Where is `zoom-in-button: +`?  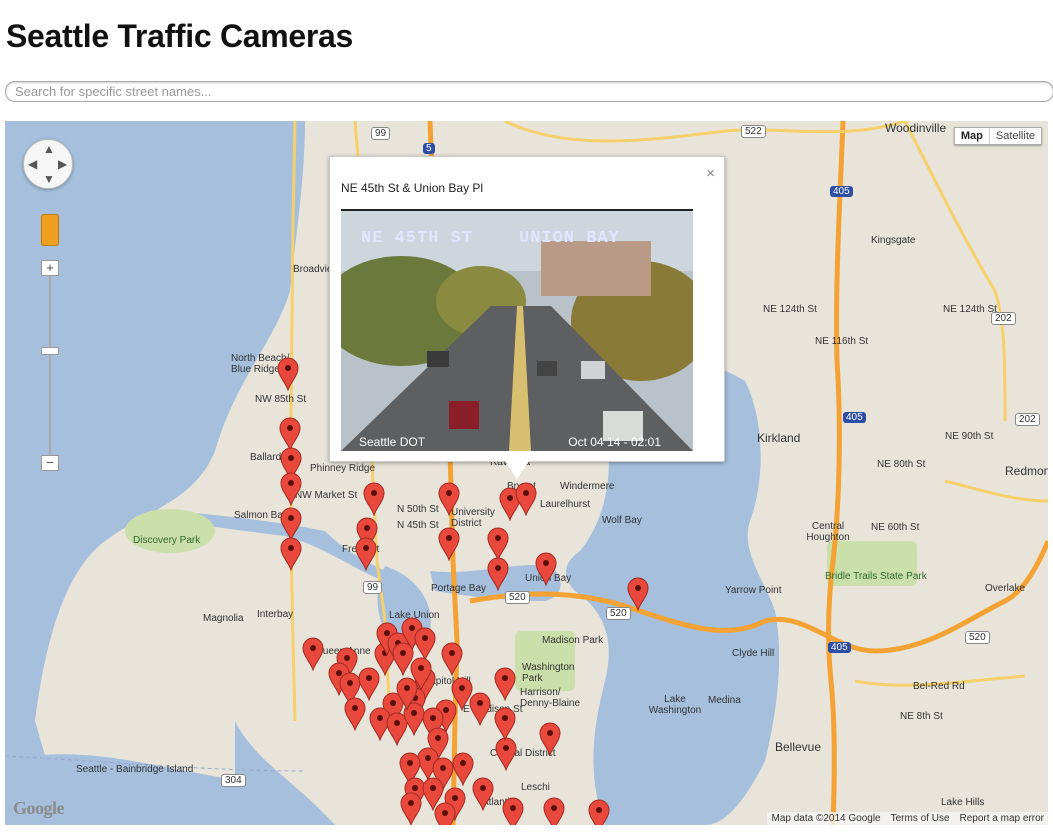
zoom-in-button: + is located at coordinates (50, 268).